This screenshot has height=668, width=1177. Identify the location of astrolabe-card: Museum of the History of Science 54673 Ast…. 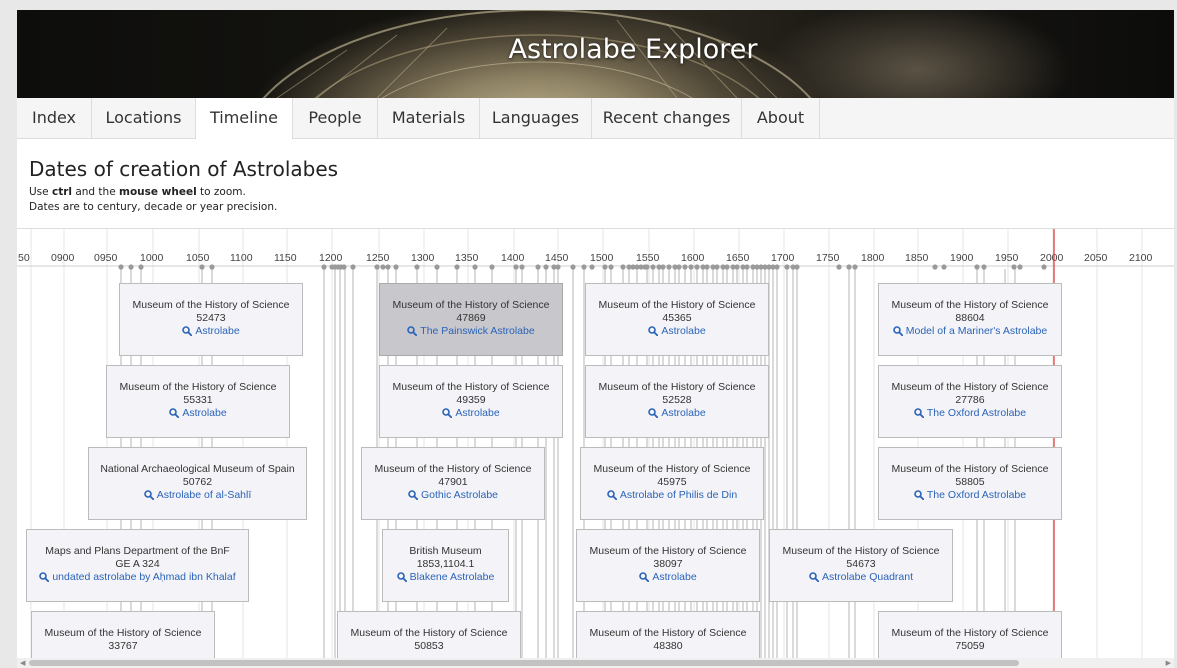
(861, 565).